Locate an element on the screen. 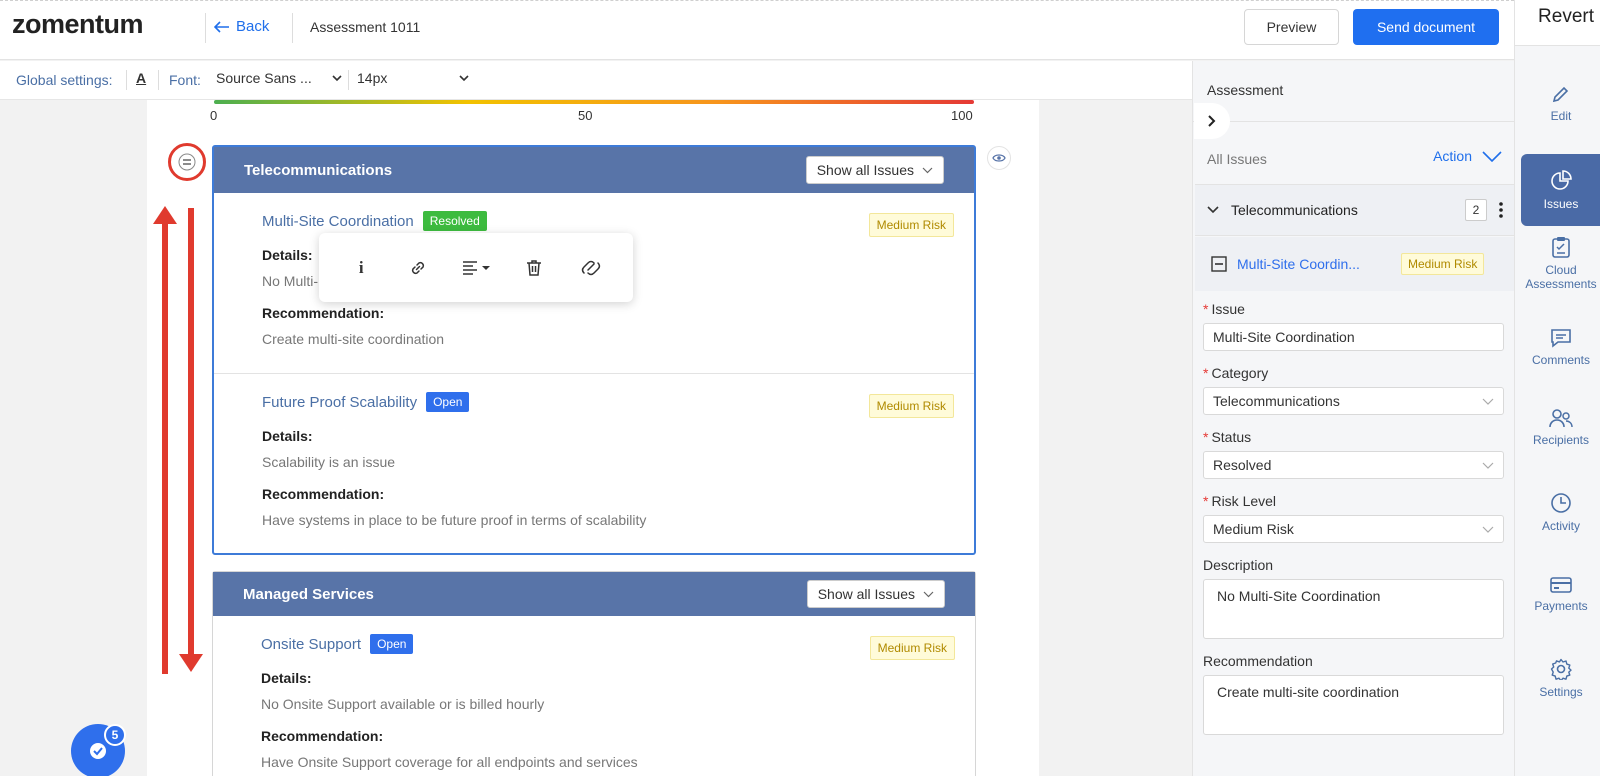 Image resolution: width=1600 pixels, height=776 pixels. nav-payments: Payments is located at coordinates (1560, 594).